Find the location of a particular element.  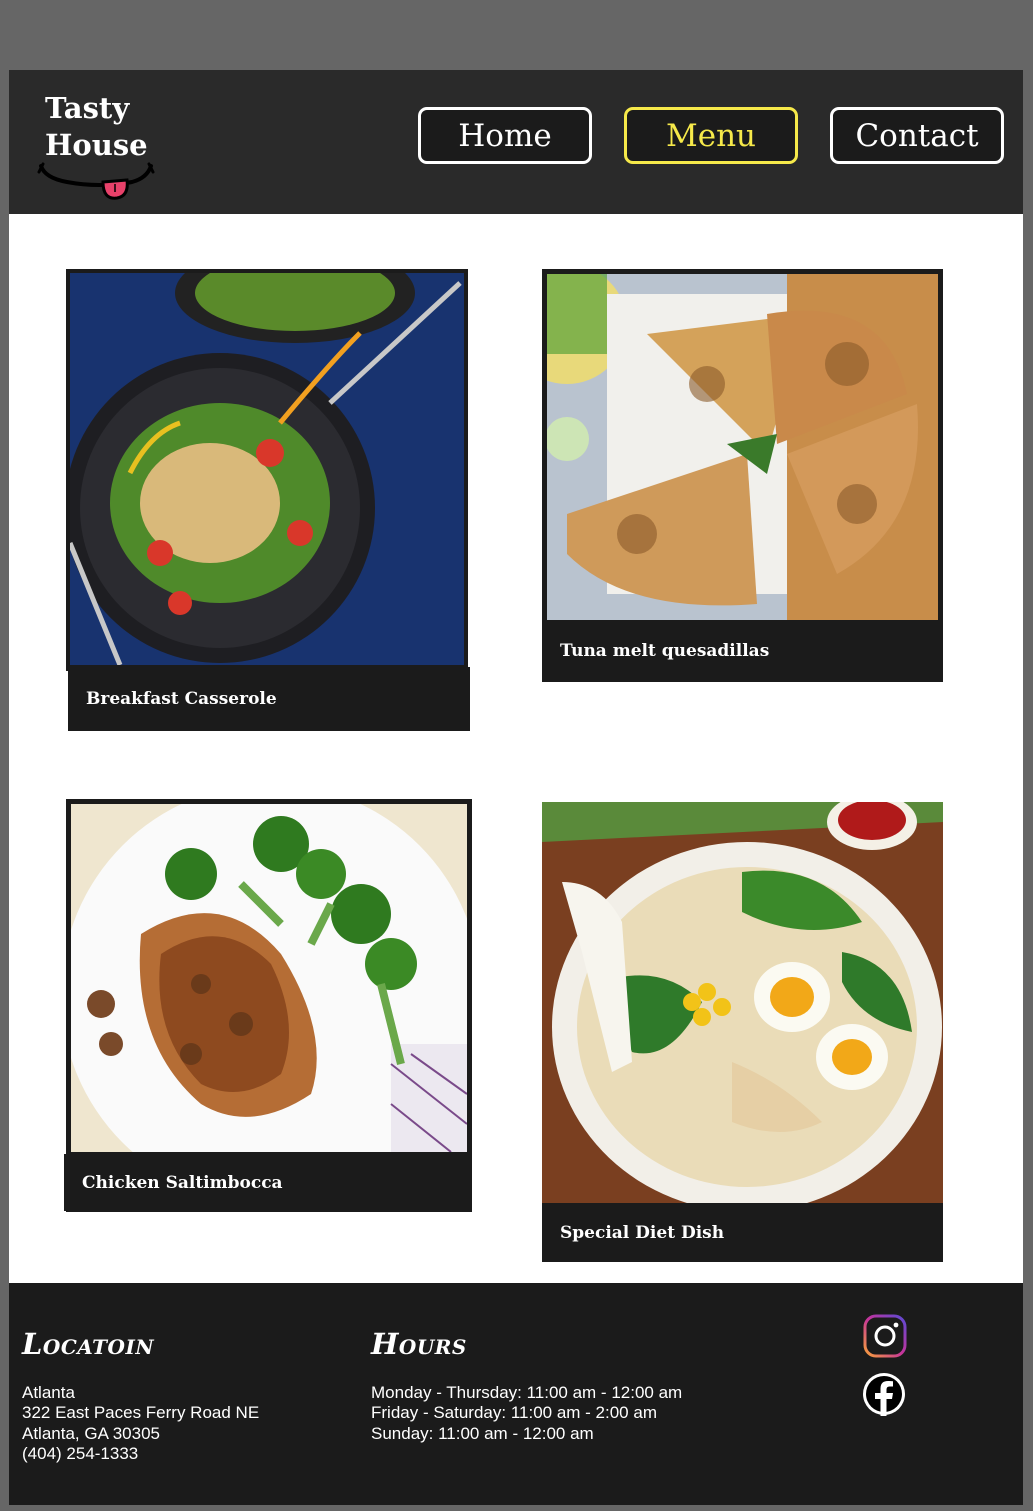

location-city: Atlanta is located at coordinates (48, 1392).